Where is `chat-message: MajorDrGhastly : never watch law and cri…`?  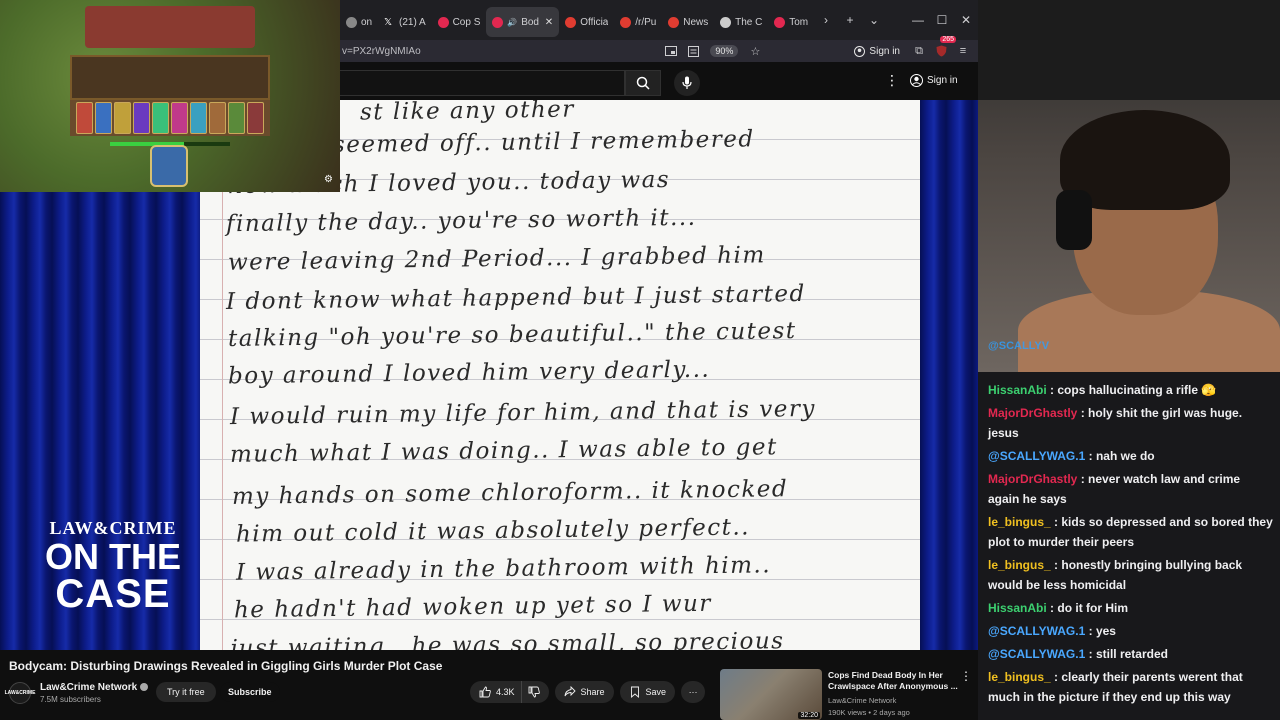 chat-message: MajorDrGhastly : never watch law and cri… is located at coordinates (1114, 489).